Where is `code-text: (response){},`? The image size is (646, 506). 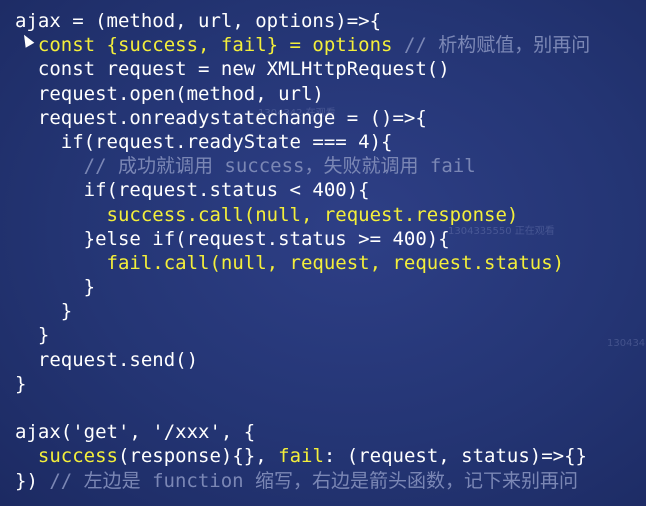
code-text: (response){}, is located at coordinates (198, 456).